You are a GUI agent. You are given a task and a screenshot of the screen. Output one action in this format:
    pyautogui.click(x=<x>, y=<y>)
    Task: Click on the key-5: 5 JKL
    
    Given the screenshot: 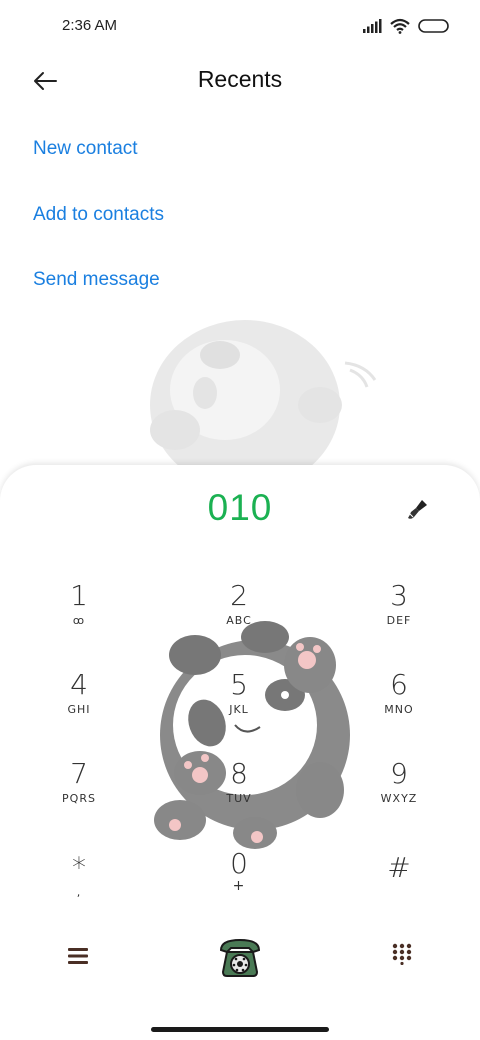 What is the action you would take?
    pyautogui.click(x=239, y=705)
    